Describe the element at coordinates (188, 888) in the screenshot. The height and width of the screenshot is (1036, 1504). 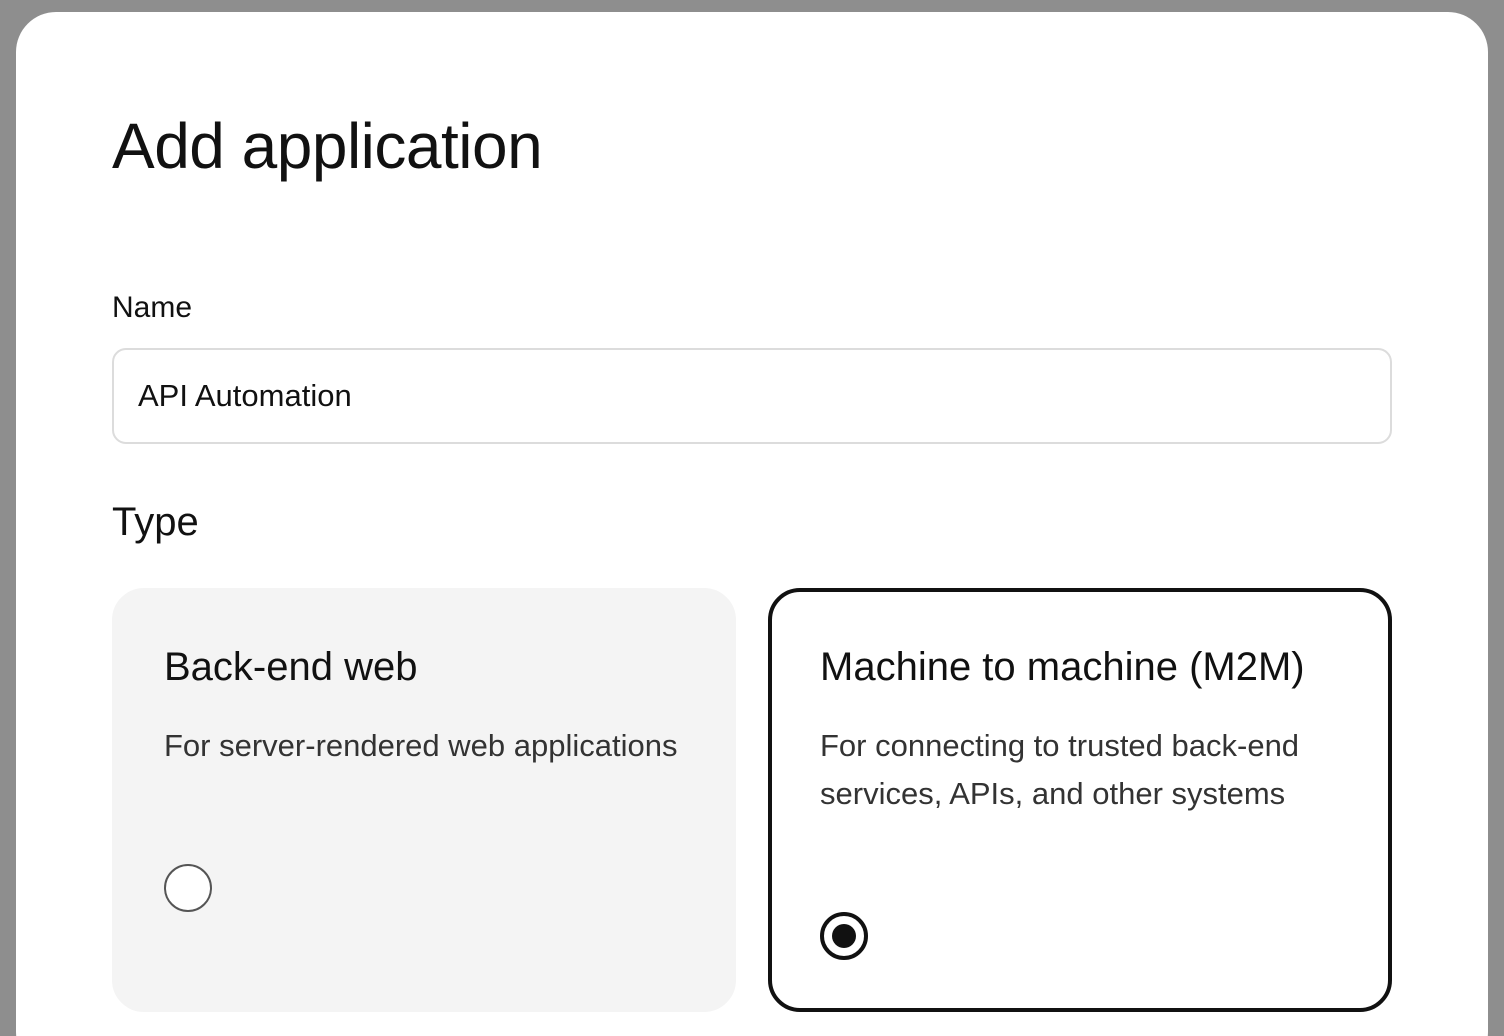
I see `back-end-web-radio` at that location.